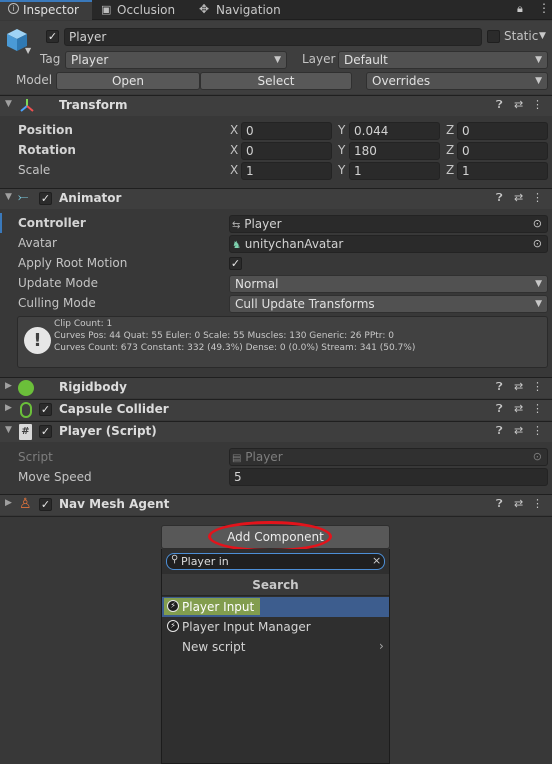 Image resolution: width=552 pixels, height=764 pixels. I want to click on cube-icon: ▣, so click(106, 9).